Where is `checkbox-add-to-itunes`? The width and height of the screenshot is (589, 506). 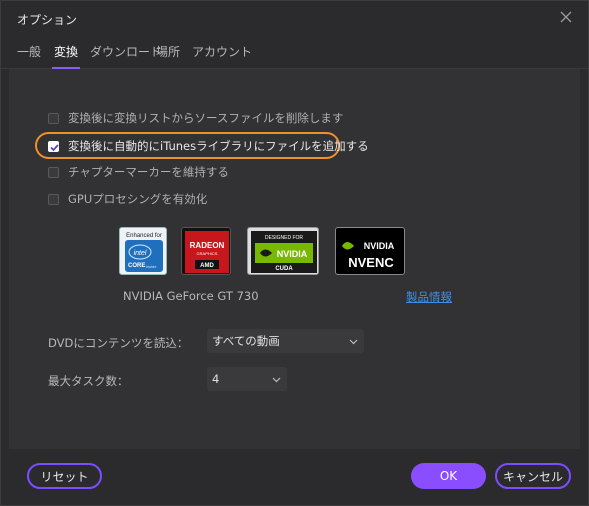 checkbox-add-to-itunes is located at coordinates (53, 146).